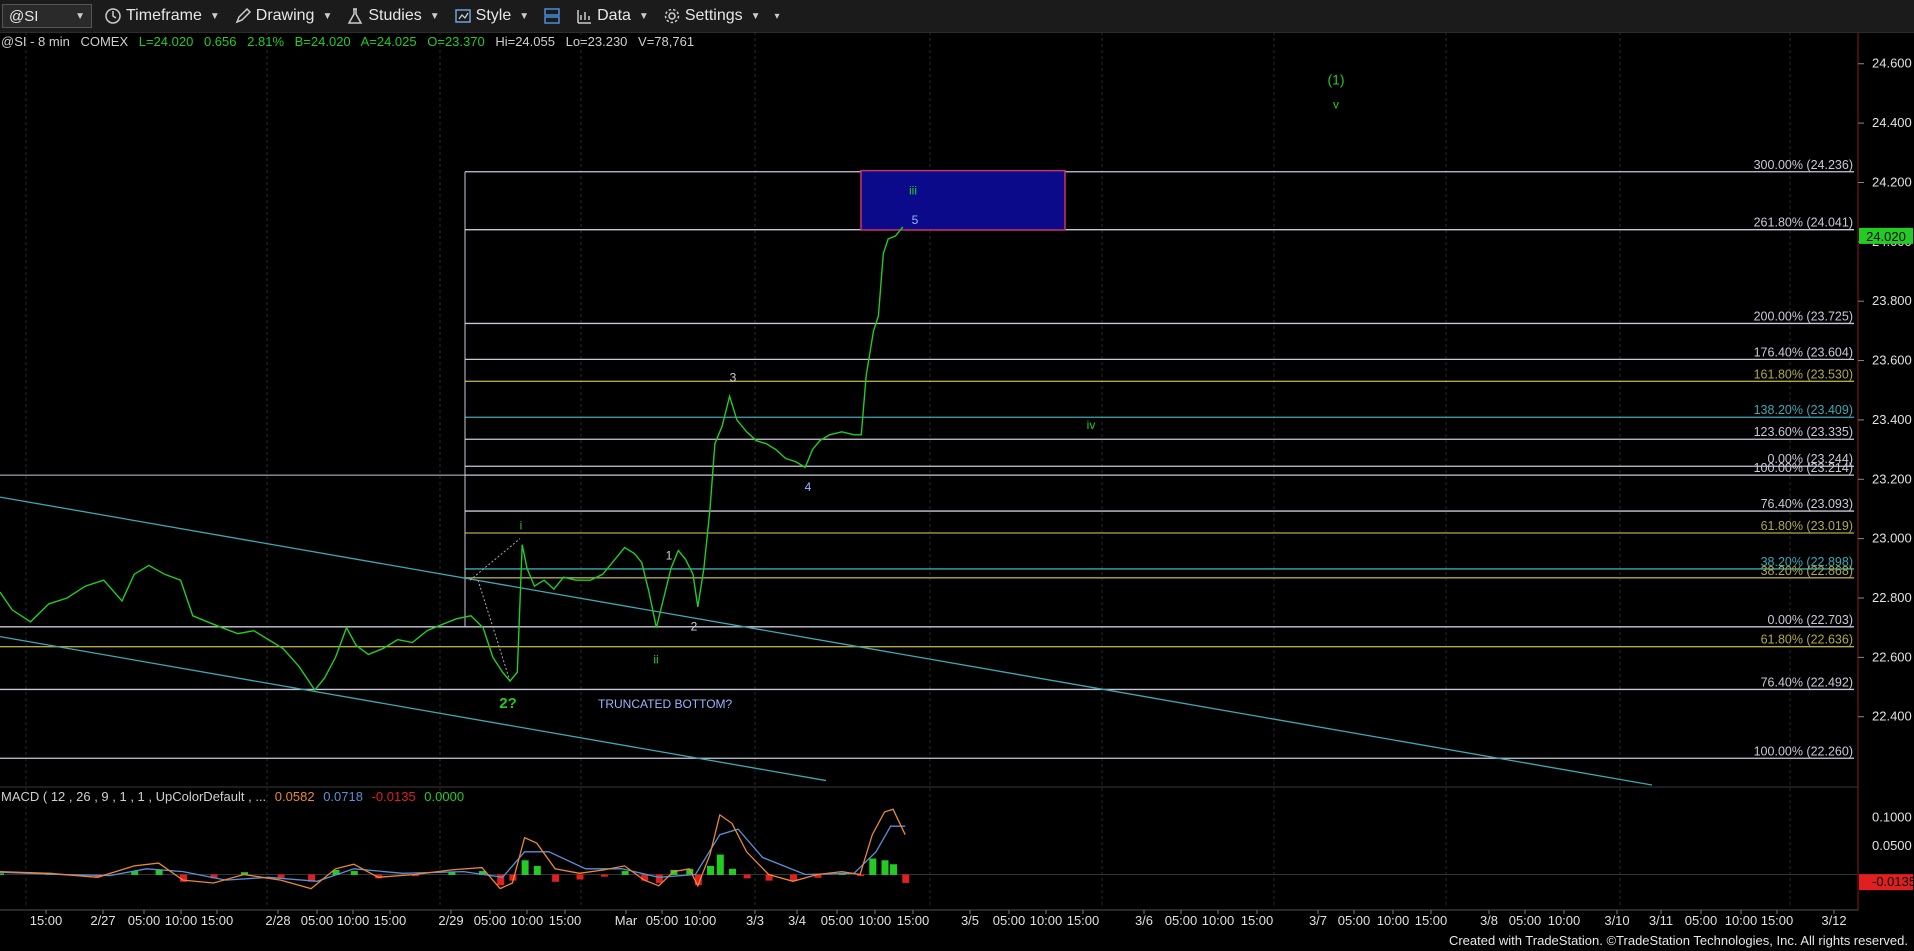  Describe the element at coordinates (777, 16) in the screenshot. I see `chevron-down-icon: ▾` at that location.